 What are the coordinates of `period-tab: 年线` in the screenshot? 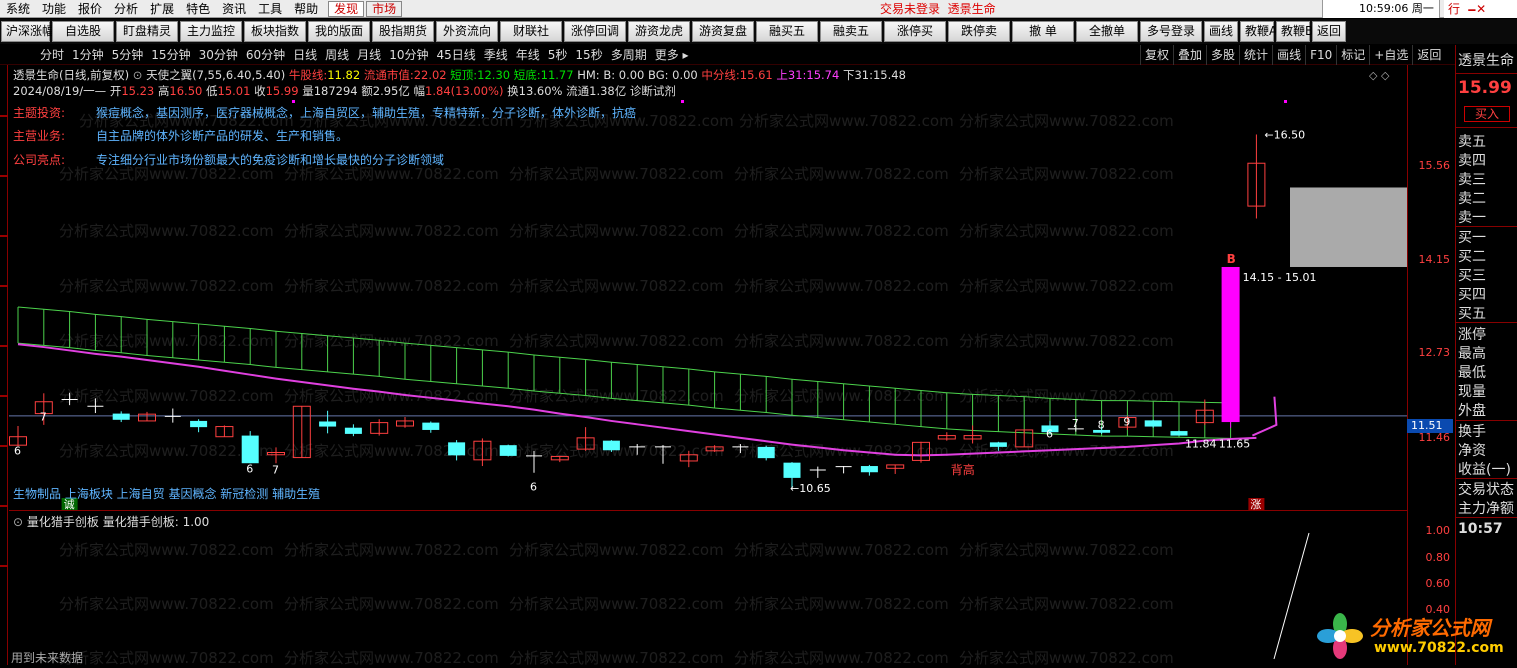 It's located at (528, 55).